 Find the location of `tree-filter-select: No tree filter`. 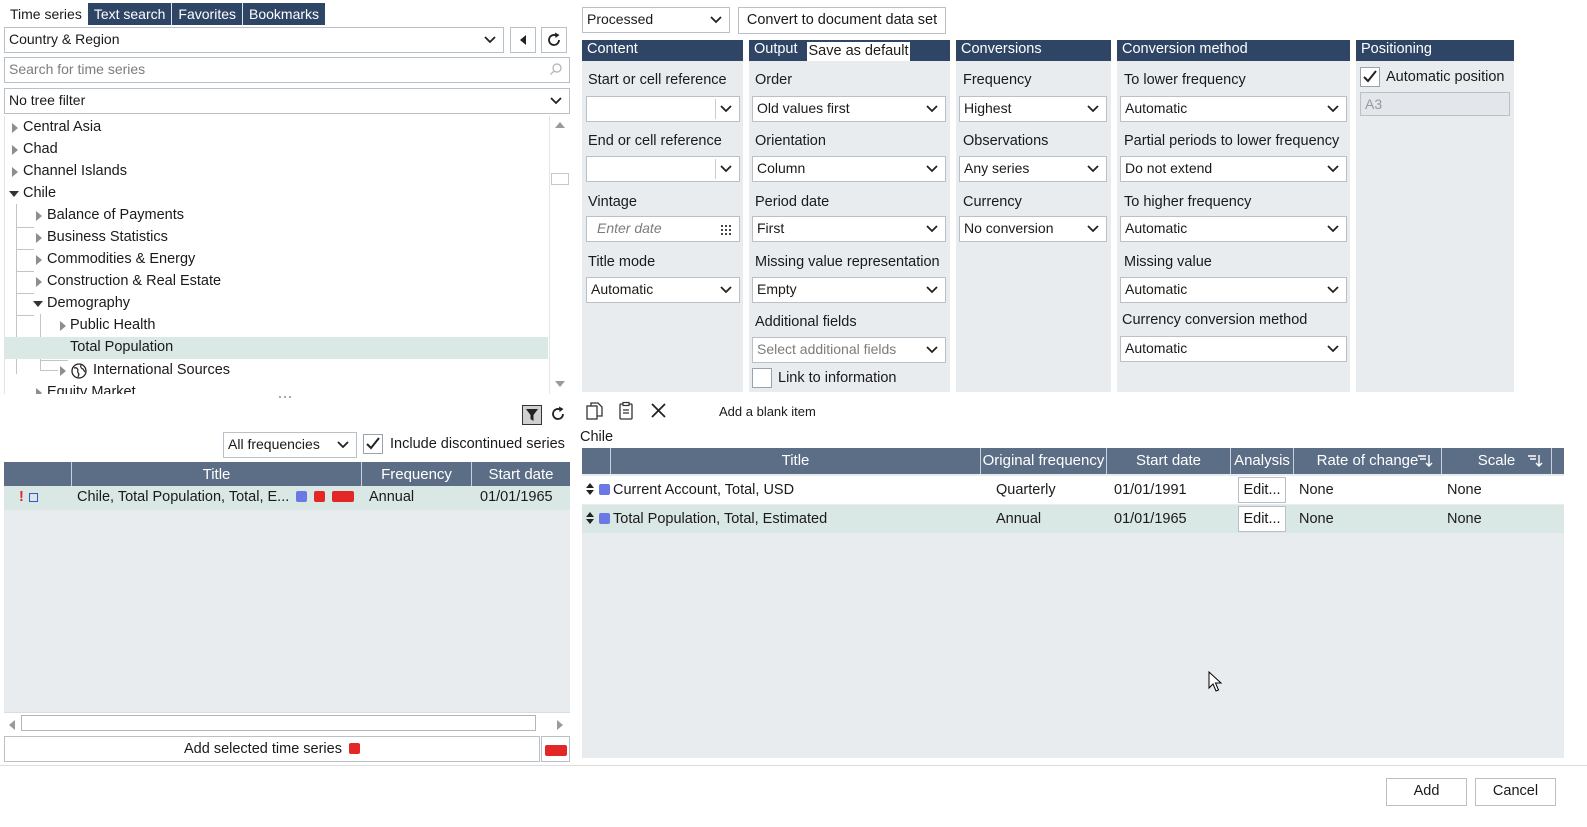

tree-filter-select: No tree filter is located at coordinates (287, 101).